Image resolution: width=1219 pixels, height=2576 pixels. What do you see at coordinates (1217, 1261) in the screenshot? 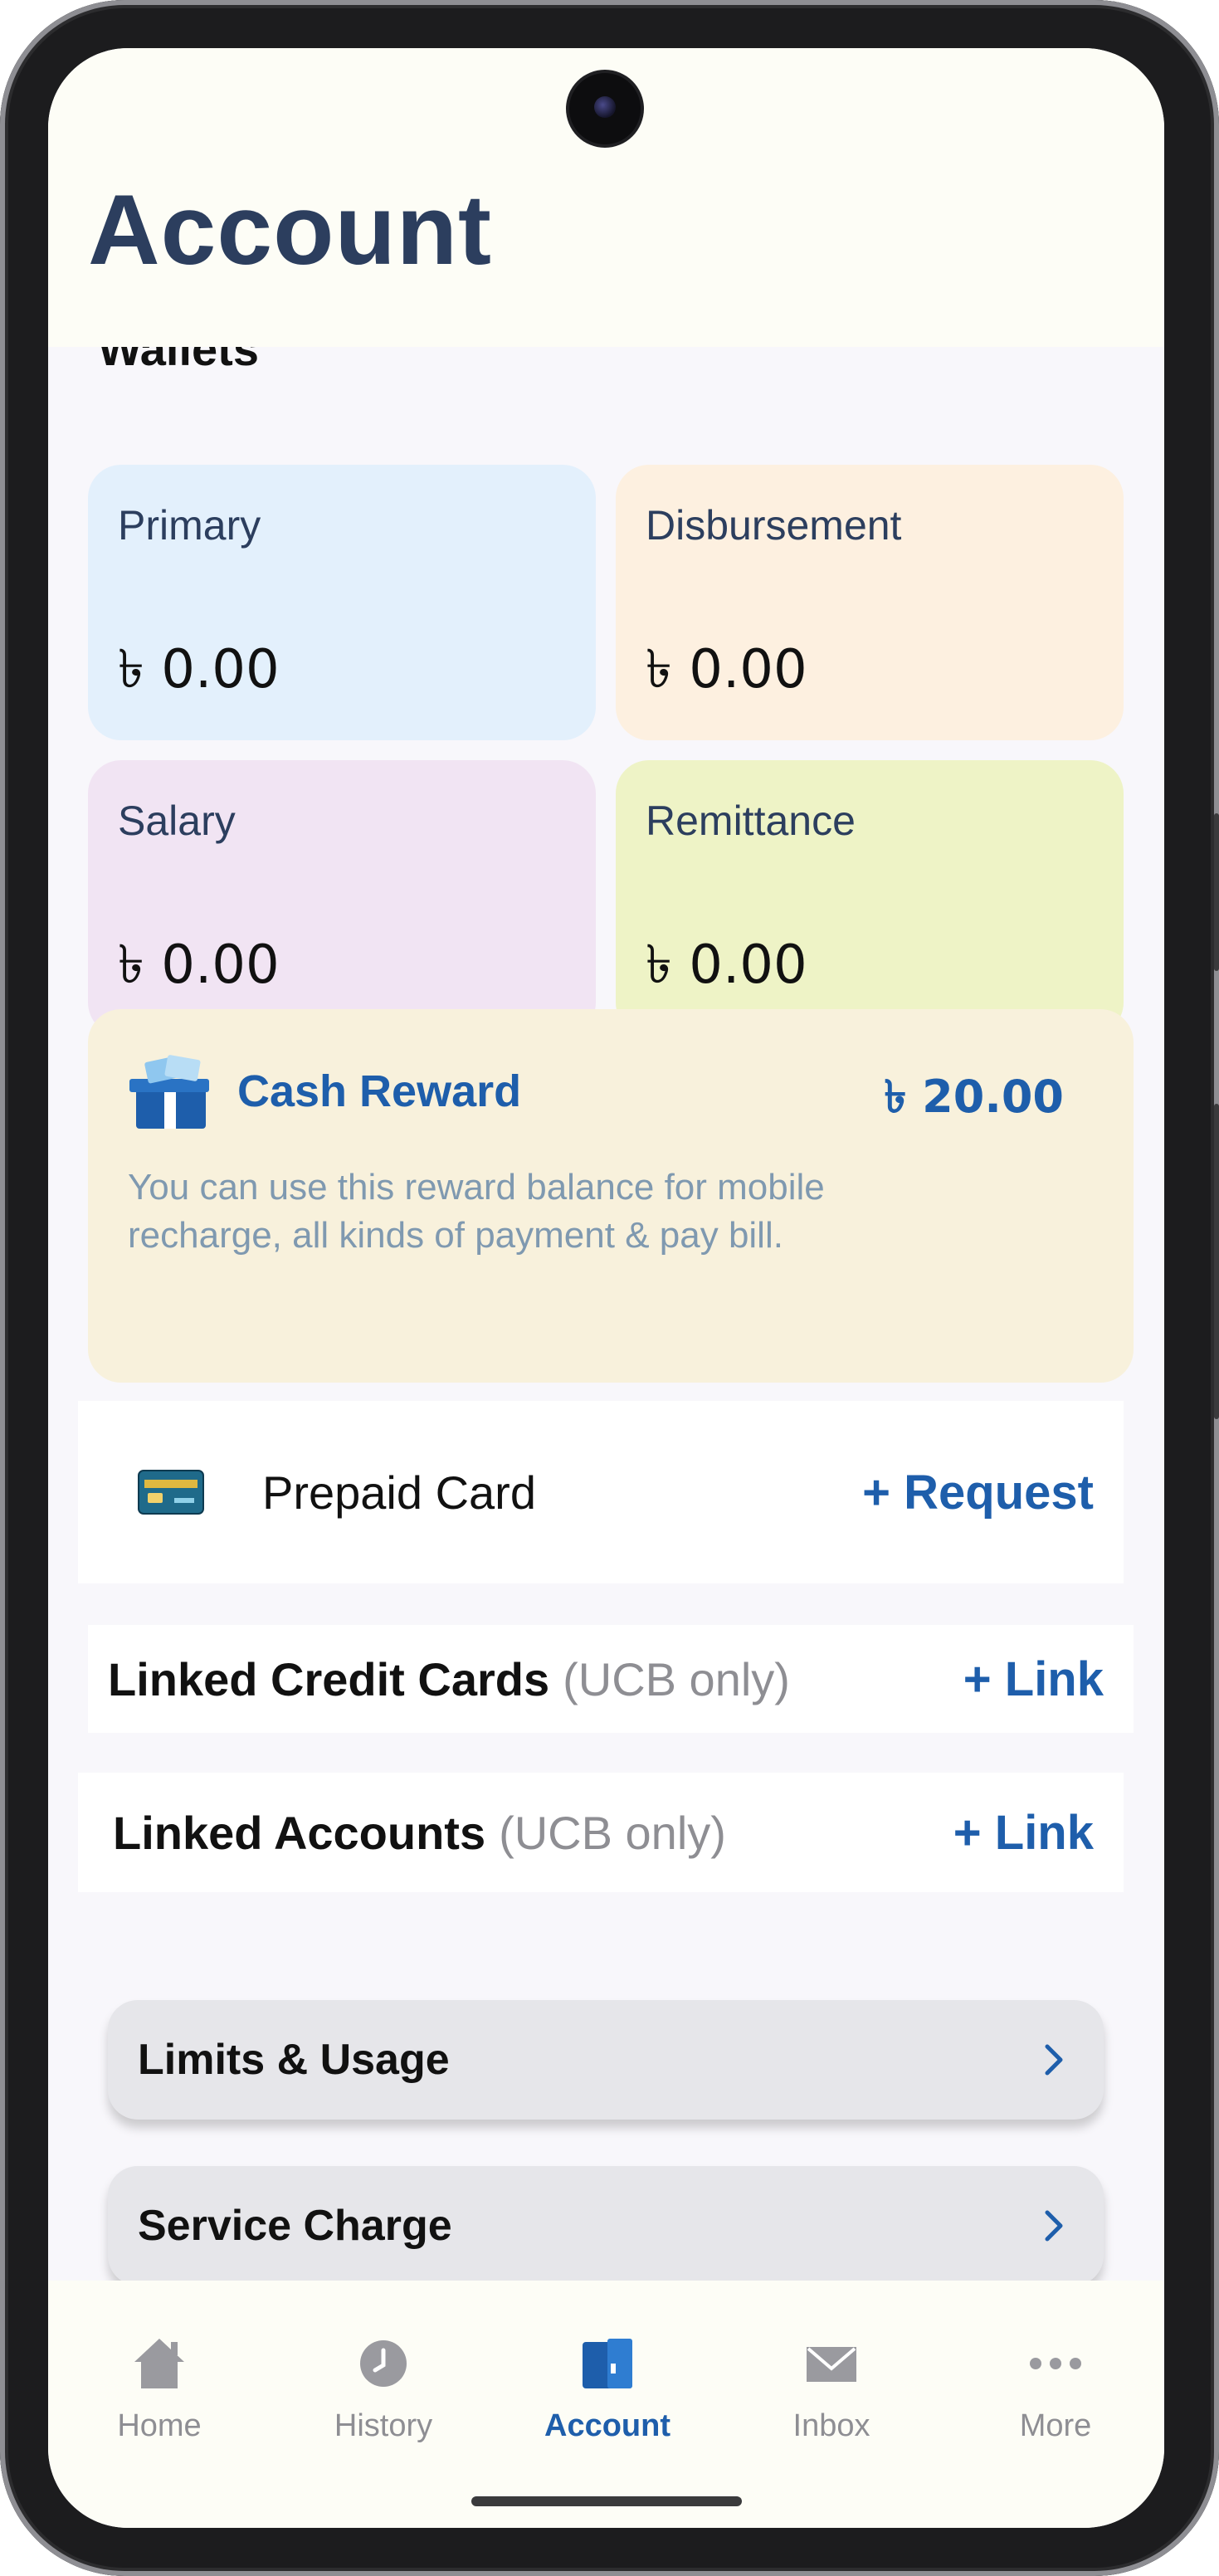
I see `volume-button` at bounding box center [1217, 1261].